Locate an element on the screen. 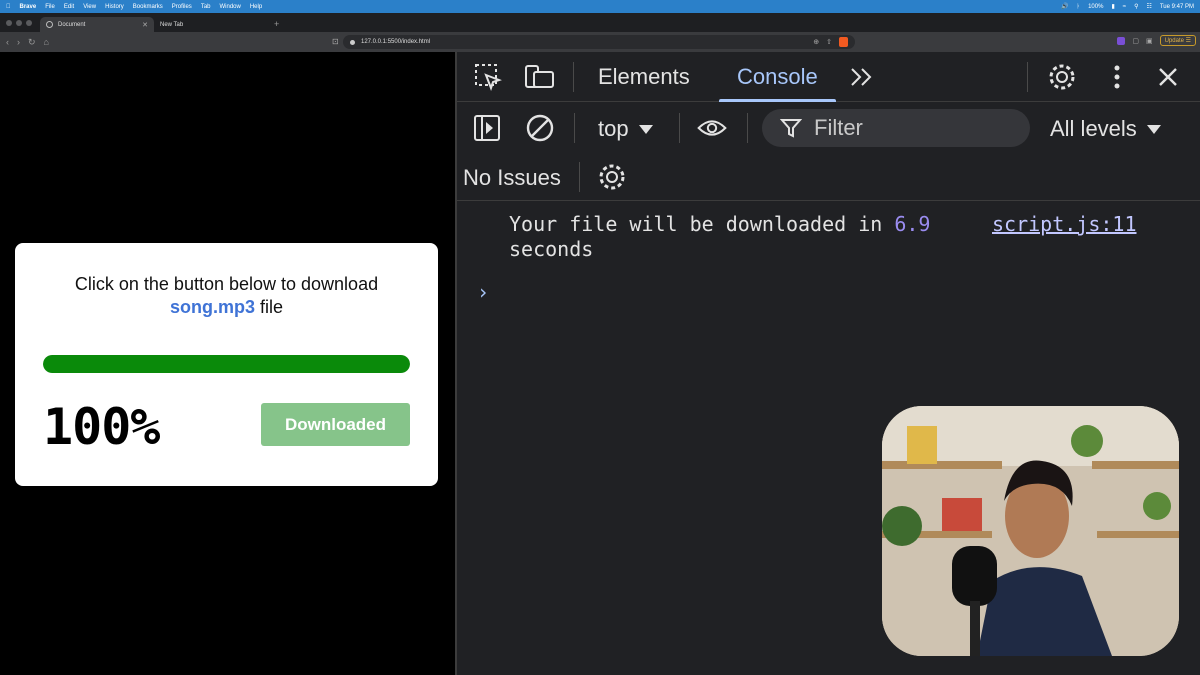 The image size is (1200, 675). update-label: Update is located at coordinates (1174, 41).